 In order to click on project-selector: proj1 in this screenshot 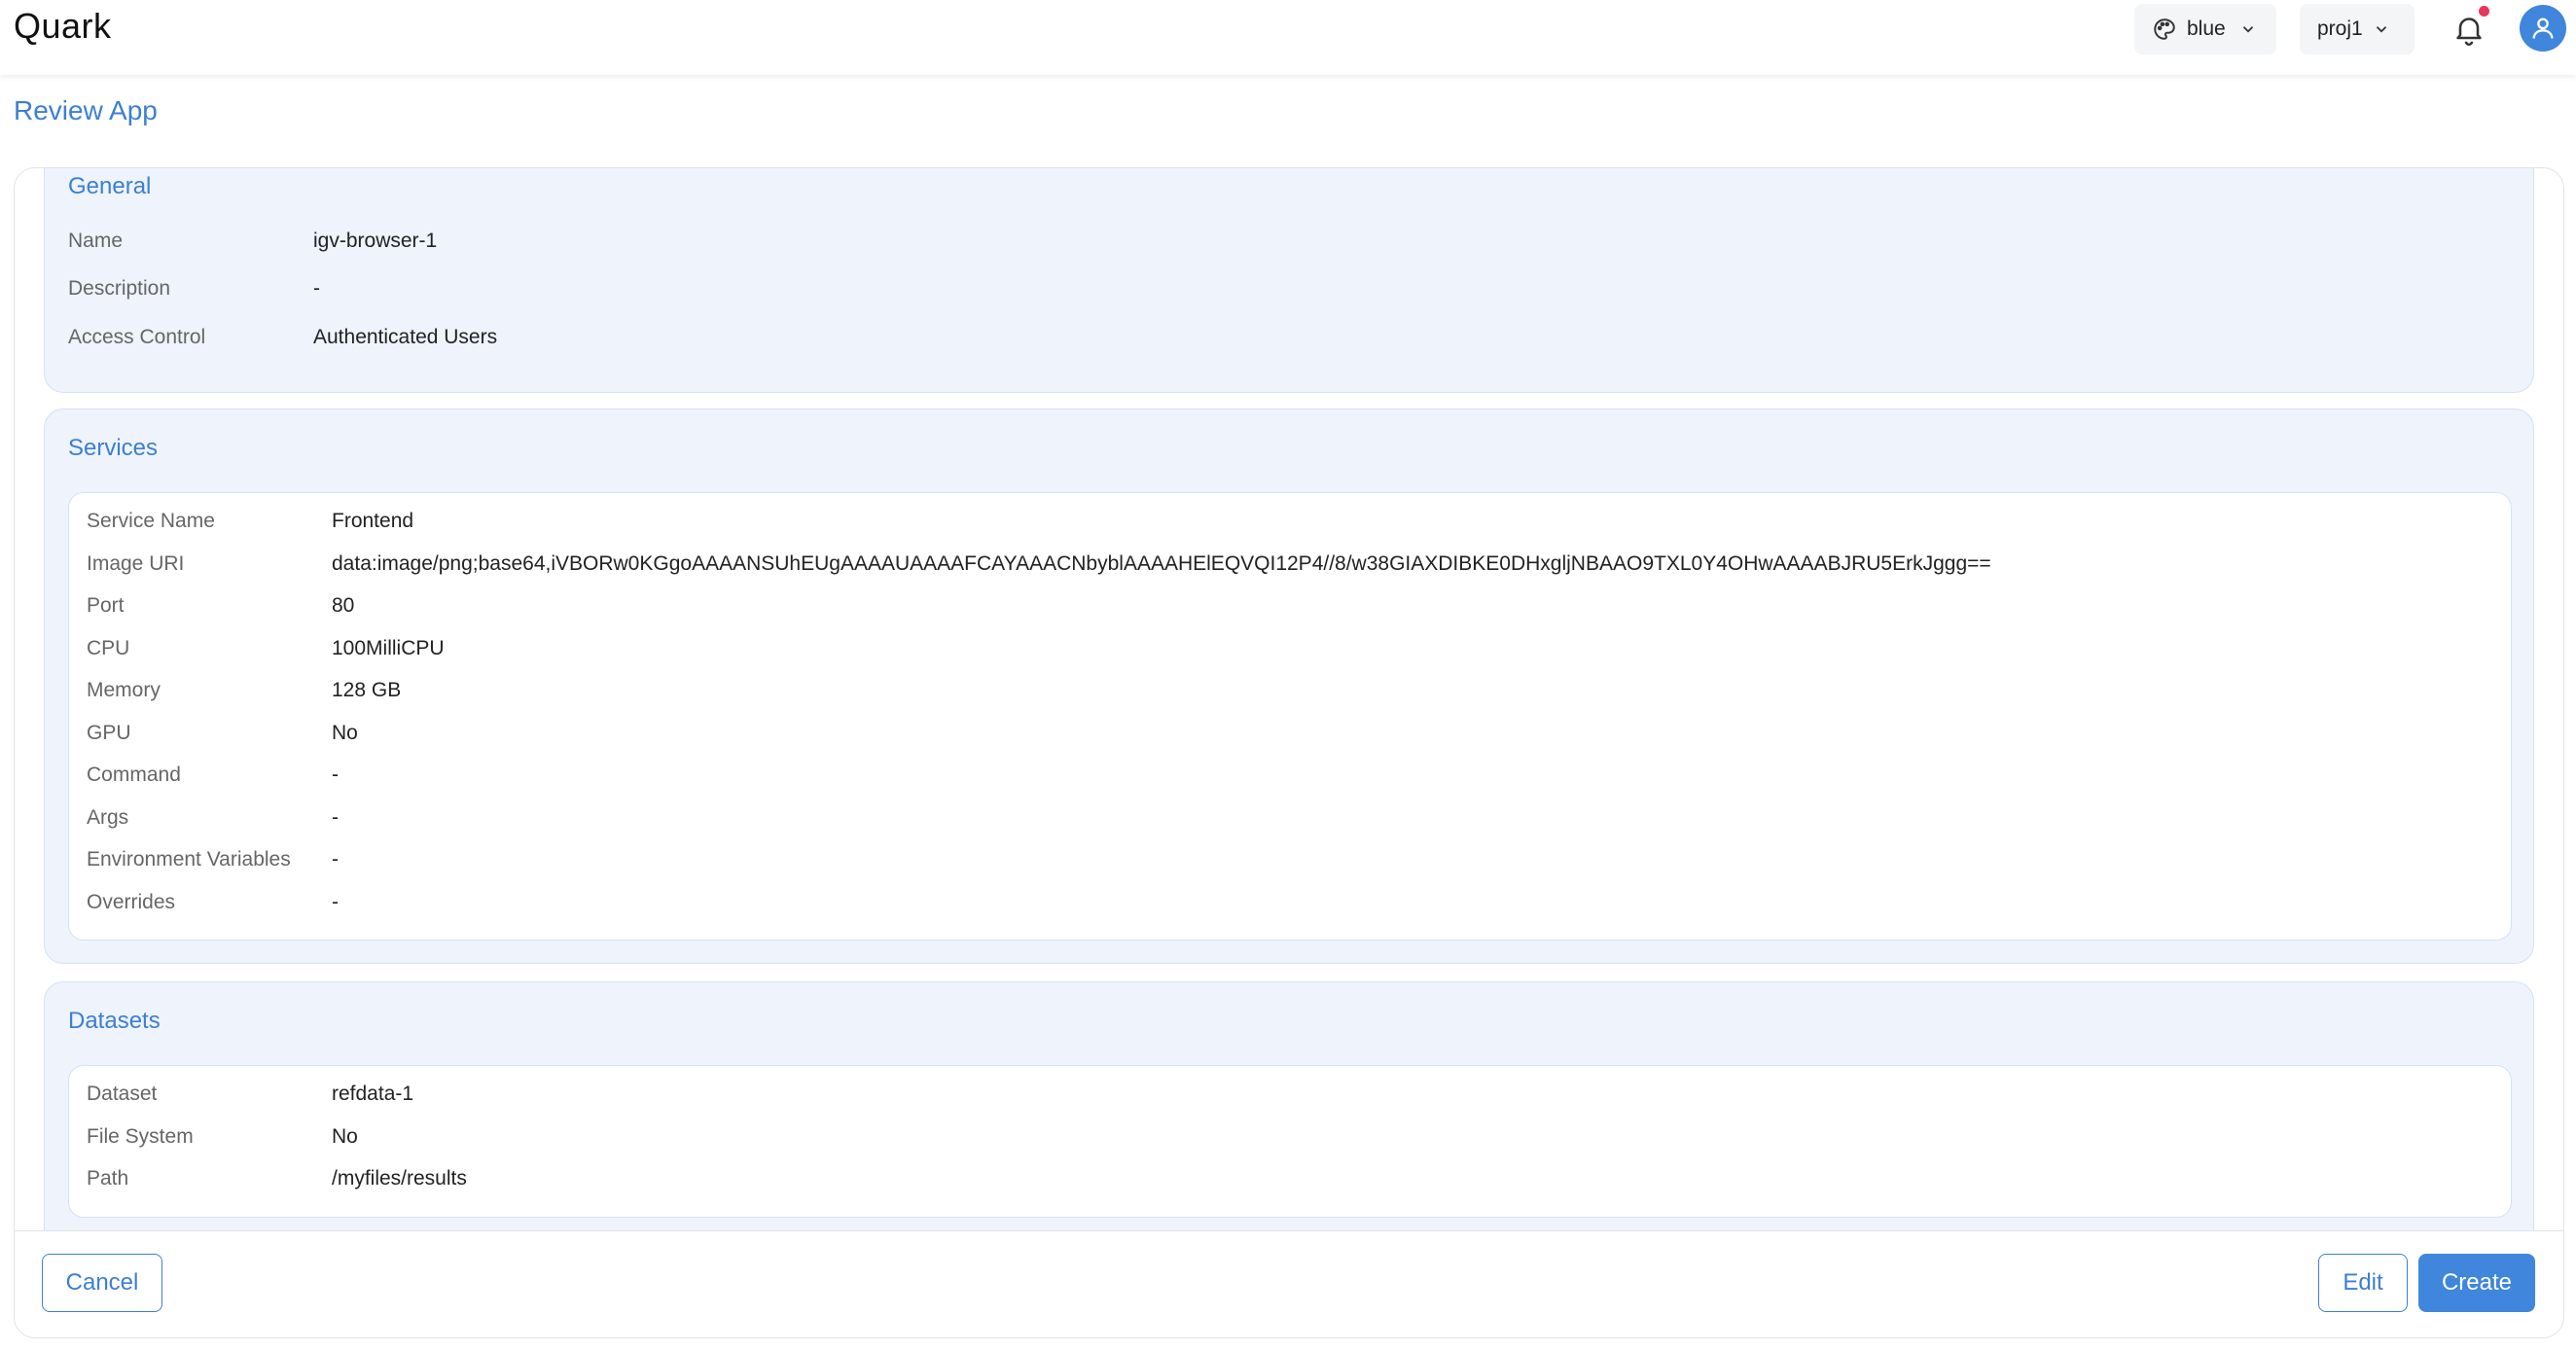, I will do `click(2357, 29)`.